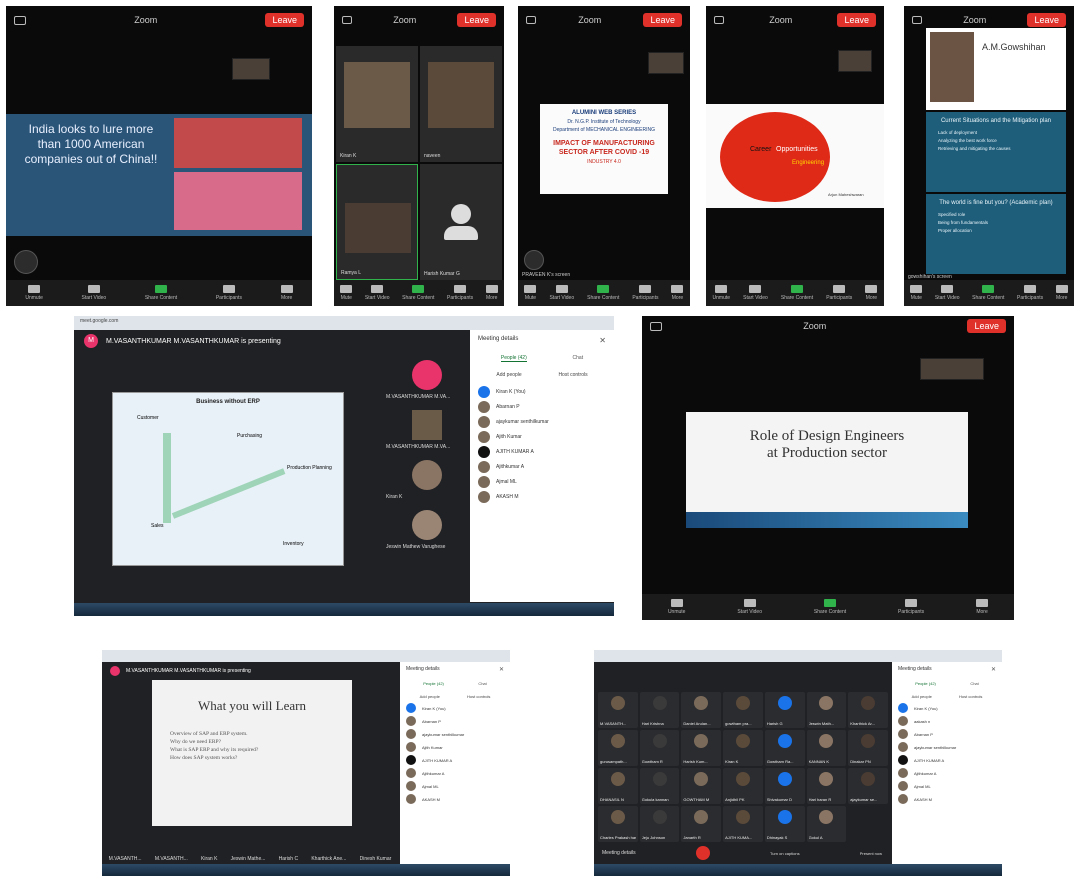 This screenshot has height=878, width=1076. What do you see at coordinates (743, 748) in the screenshot?
I see `participant-tile: Kiran K` at bounding box center [743, 748].